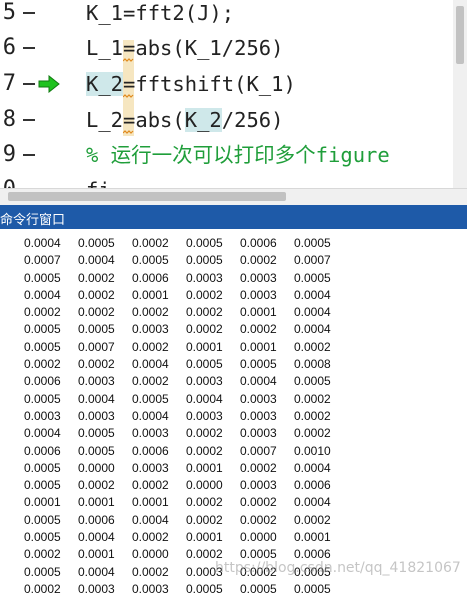 Image resolution: width=467 pixels, height=598 pixels. I want to click on editor-vertical-scrollbar, so click(460, 94).